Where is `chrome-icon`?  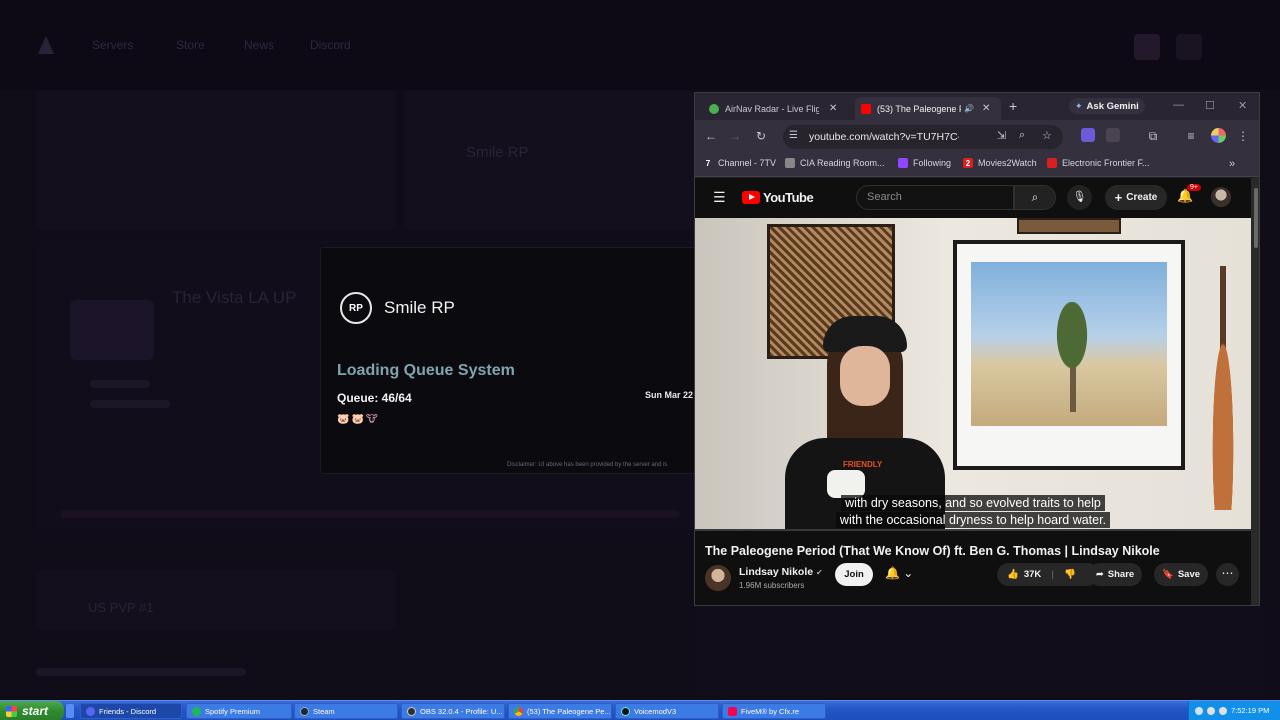
chrome-icon is located at coordinates (518, 711).